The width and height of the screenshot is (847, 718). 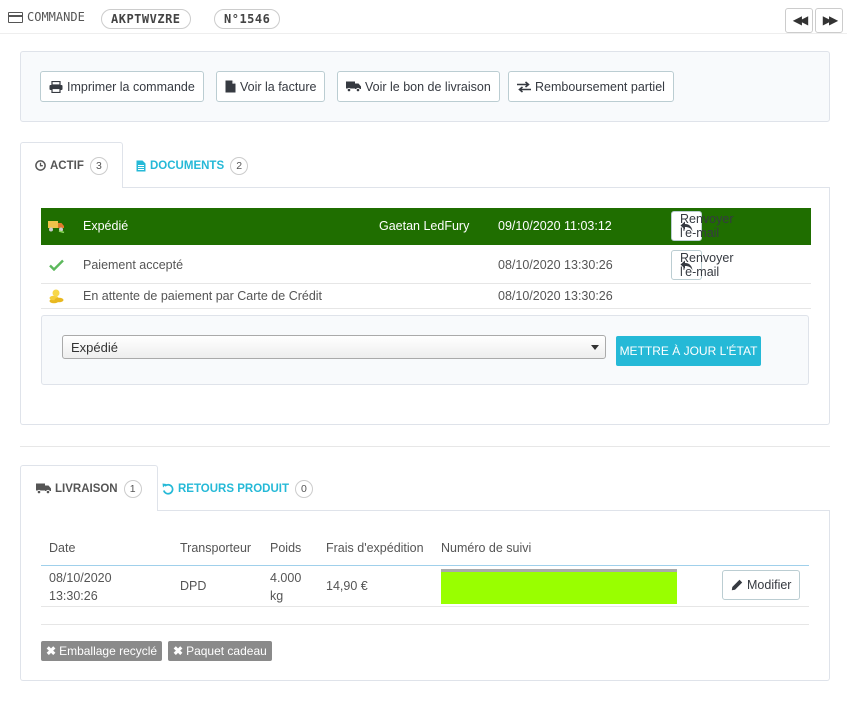 I want to click on status-tabs: ACTIF 3 DOCUMENTS 2, so click(x=425, y=165).